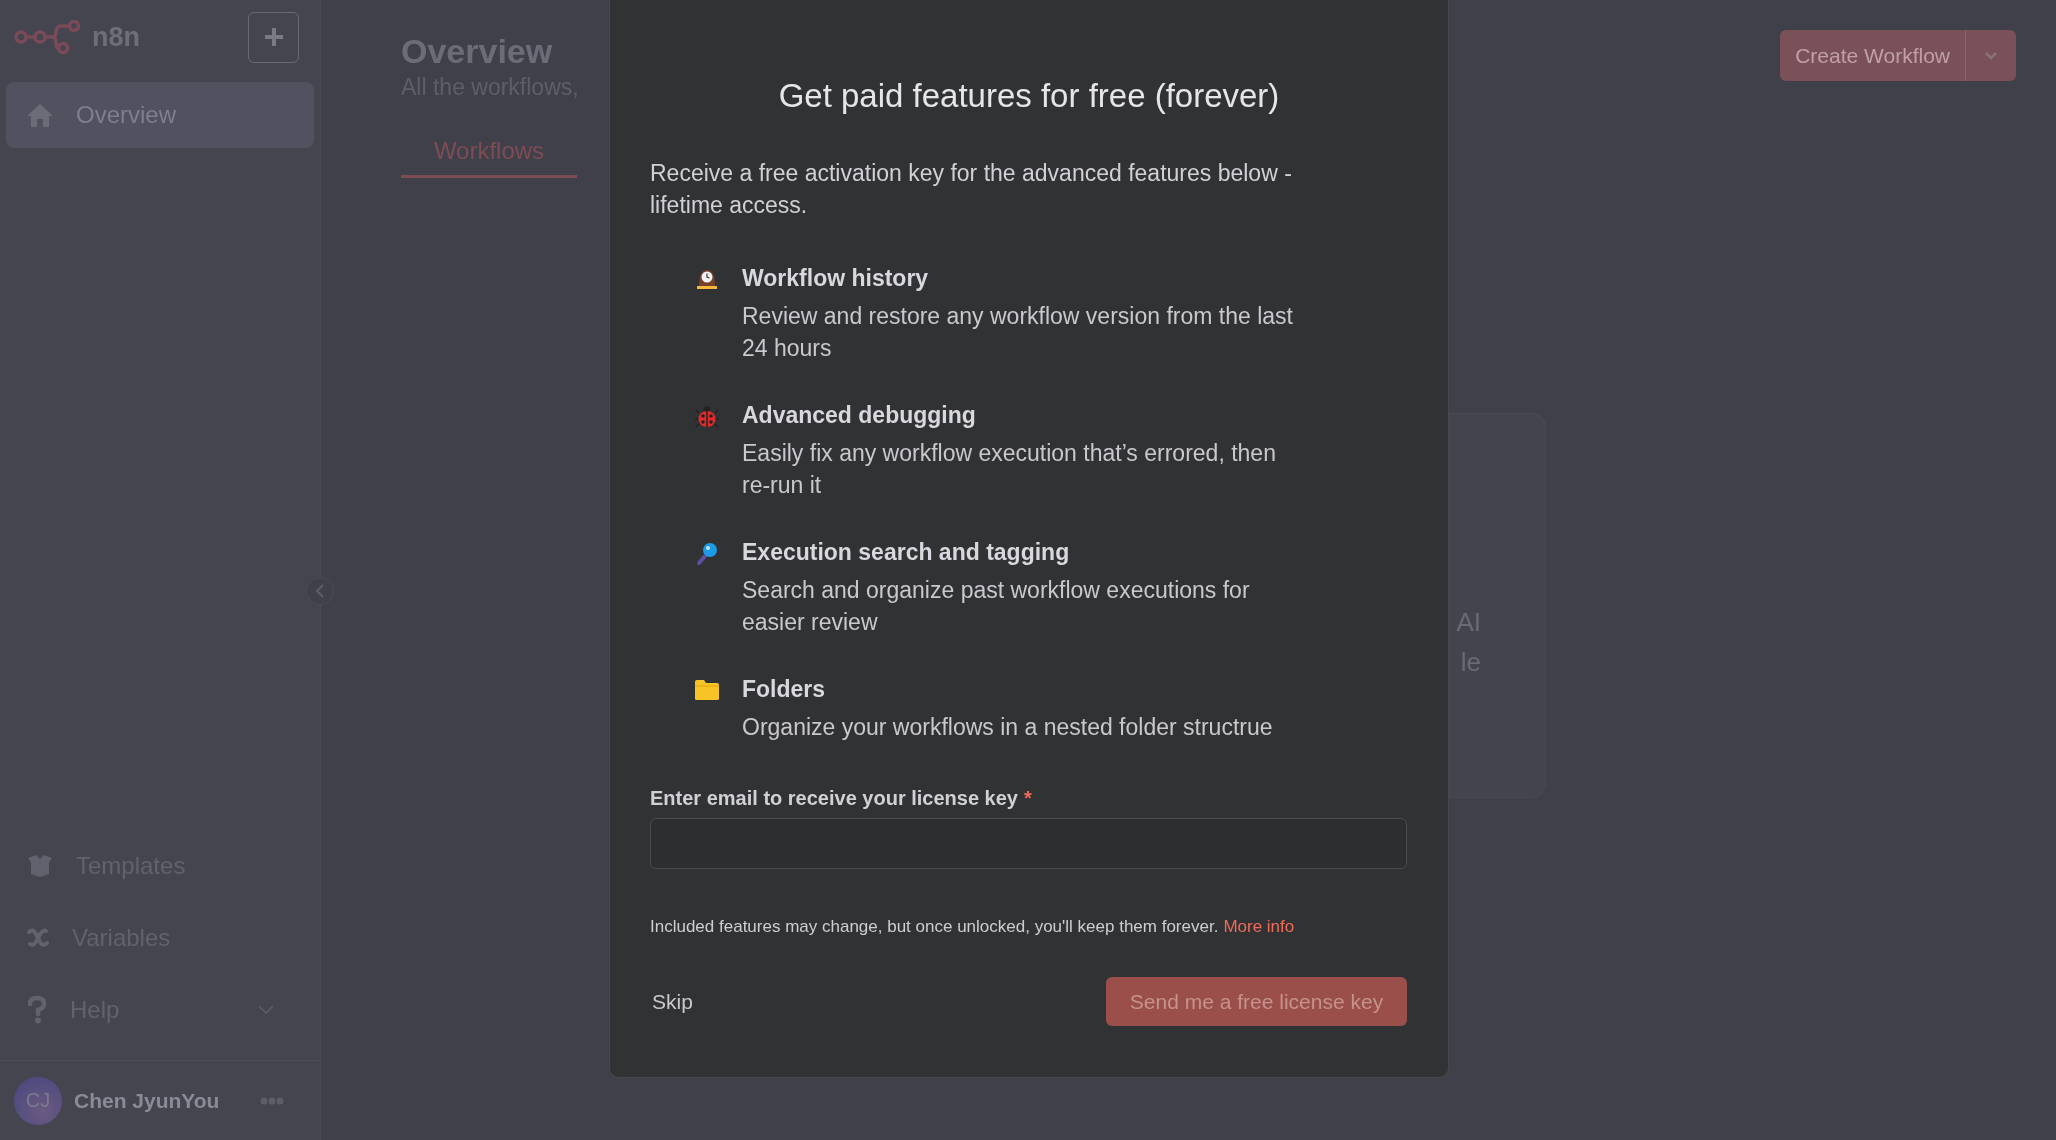 Image resolution: width=2056 pixels, height=1140 pixels. I want to click on more-info-link: More info, so click(1259, 926).